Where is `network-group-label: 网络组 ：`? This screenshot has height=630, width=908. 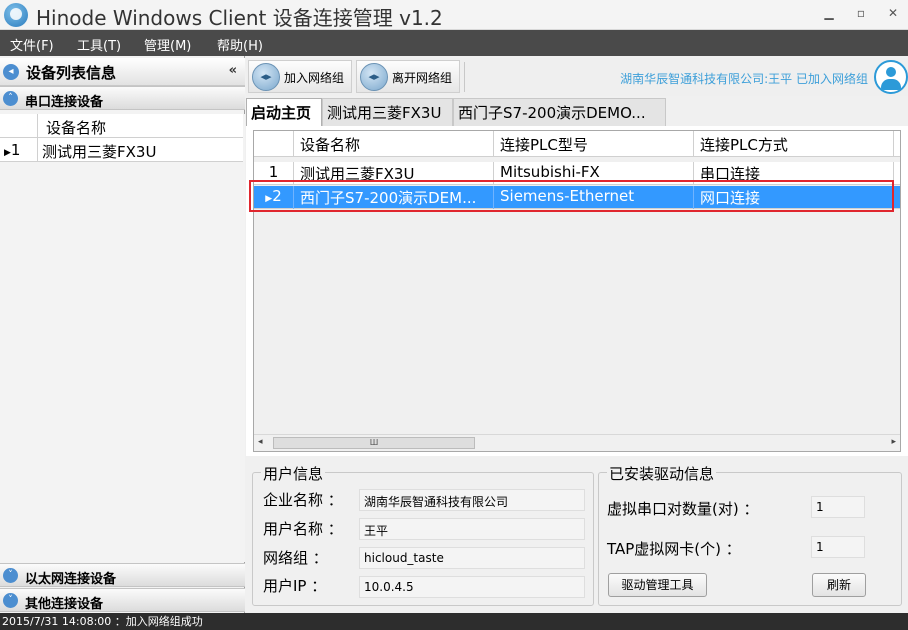
network-group-label: 网络组 ： is located at coordinates (295, 558).